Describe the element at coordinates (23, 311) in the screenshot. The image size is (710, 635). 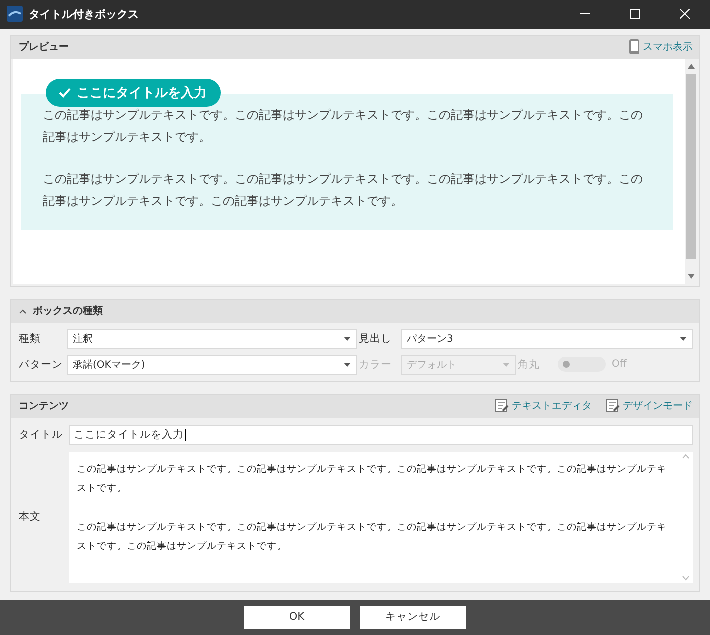
I see `collapse-caret-icon` at that location.